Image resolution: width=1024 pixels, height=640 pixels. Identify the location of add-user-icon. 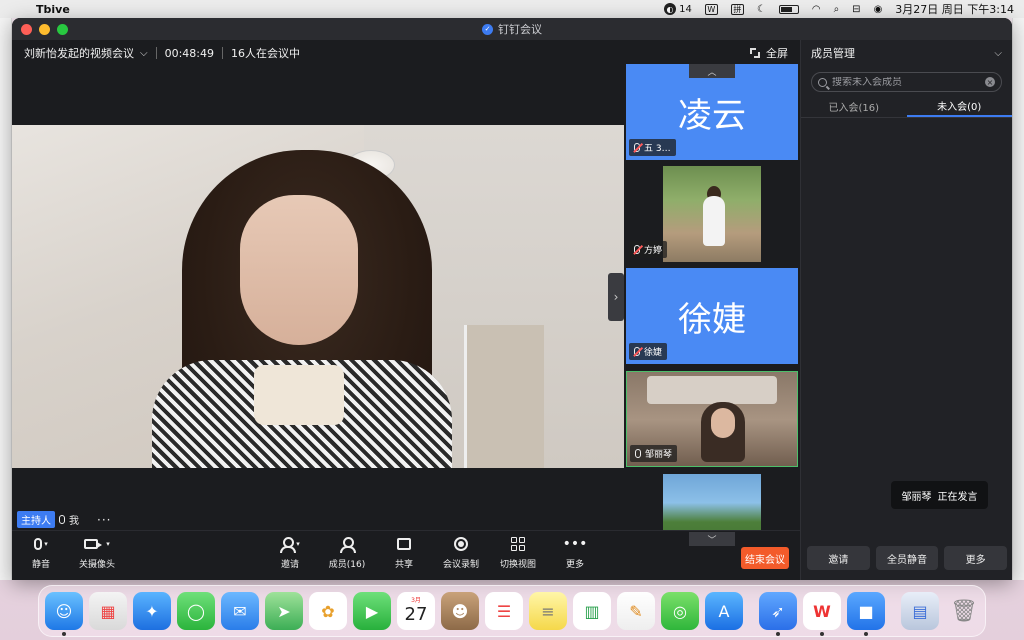
(288, 545).